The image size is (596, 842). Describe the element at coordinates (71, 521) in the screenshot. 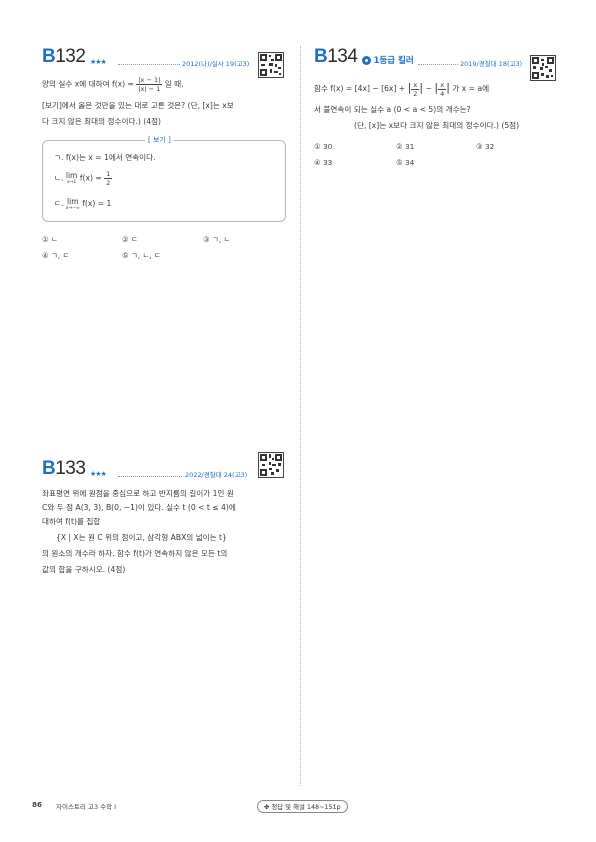

I see `problem-text-line: 대하여 f(t)를 집합` at that location.